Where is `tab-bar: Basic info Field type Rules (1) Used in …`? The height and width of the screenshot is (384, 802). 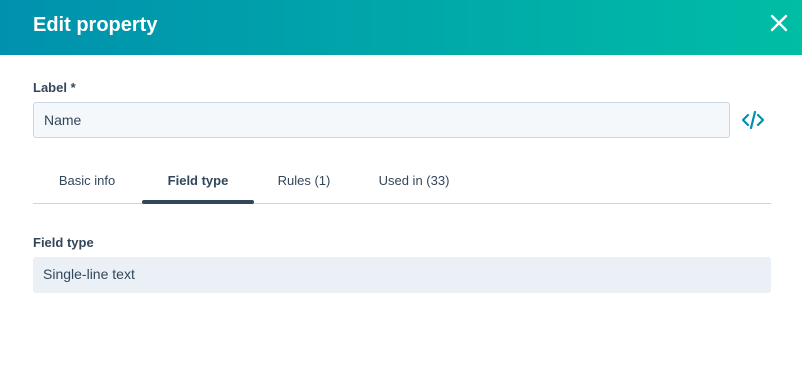
tab-bar: Basic info Field type Rules (1) Used in … is located at coordinates (402, 183).